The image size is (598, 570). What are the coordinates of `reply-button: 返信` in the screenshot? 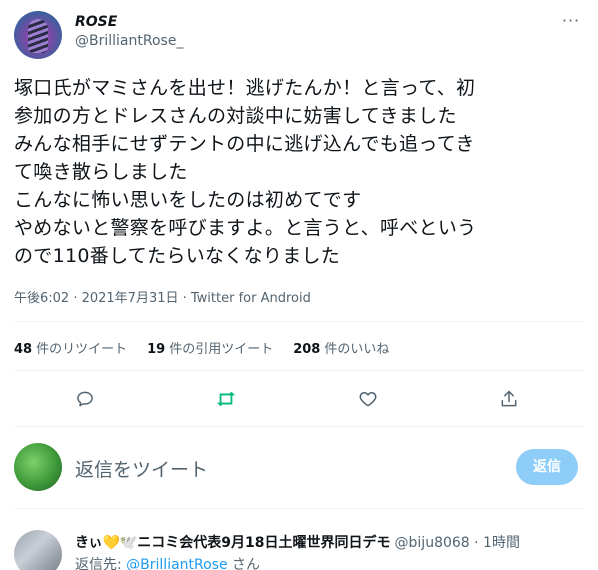 It's located at (547, 467).